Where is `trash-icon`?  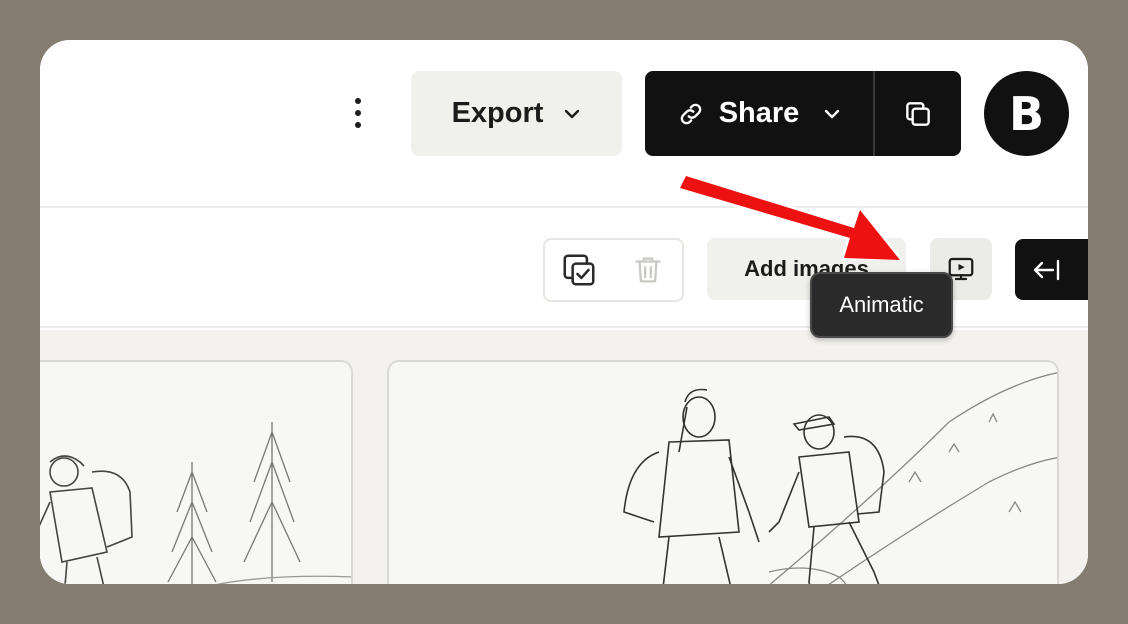 trash-icon is located at coordinates (648, 270).